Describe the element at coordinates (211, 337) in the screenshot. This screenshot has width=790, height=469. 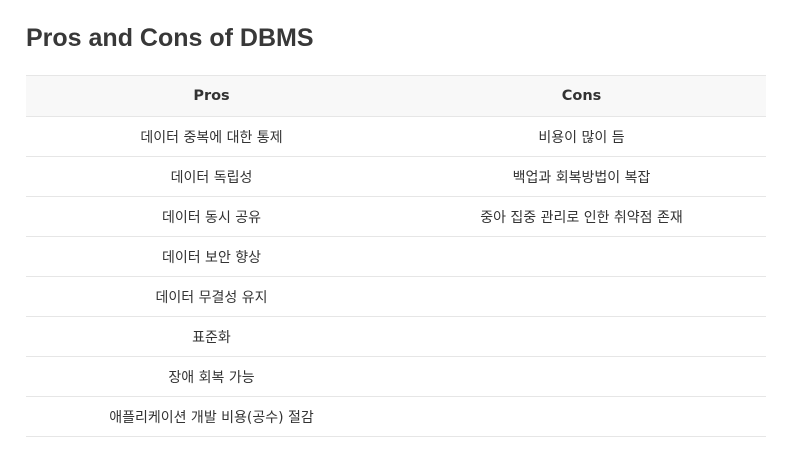
I see `pros-cell: 표준화` at that location.